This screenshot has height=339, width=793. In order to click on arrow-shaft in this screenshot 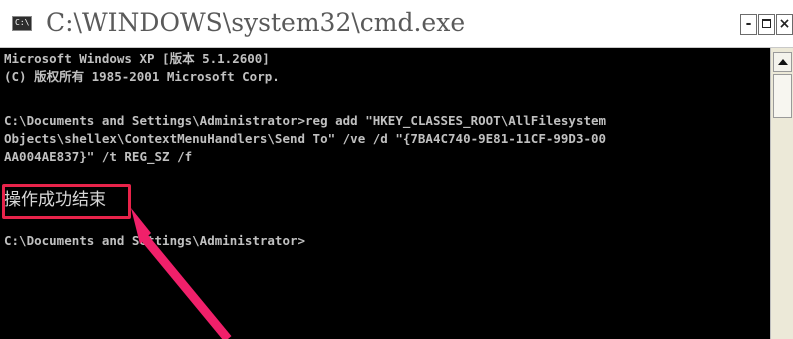, I will do `click(185, 286)`.